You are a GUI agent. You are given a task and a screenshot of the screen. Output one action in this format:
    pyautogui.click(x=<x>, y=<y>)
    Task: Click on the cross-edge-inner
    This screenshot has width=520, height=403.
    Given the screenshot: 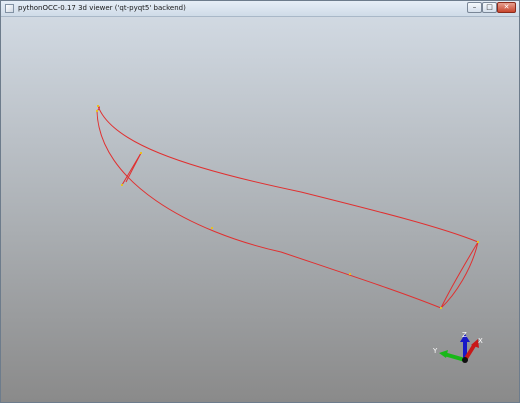 What is the action you would take?
    pyautogui.click(x=133, y=167)
    